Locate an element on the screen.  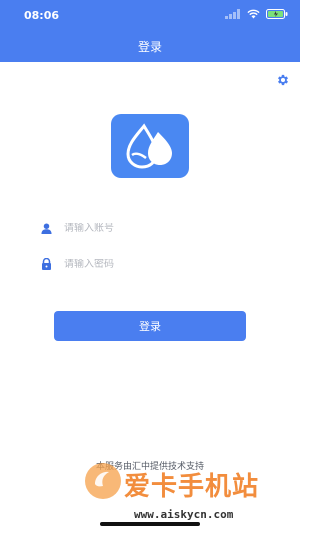
footer-support-text: 本服务由汇中提供技术支持 is located at coordinates (149, 467).